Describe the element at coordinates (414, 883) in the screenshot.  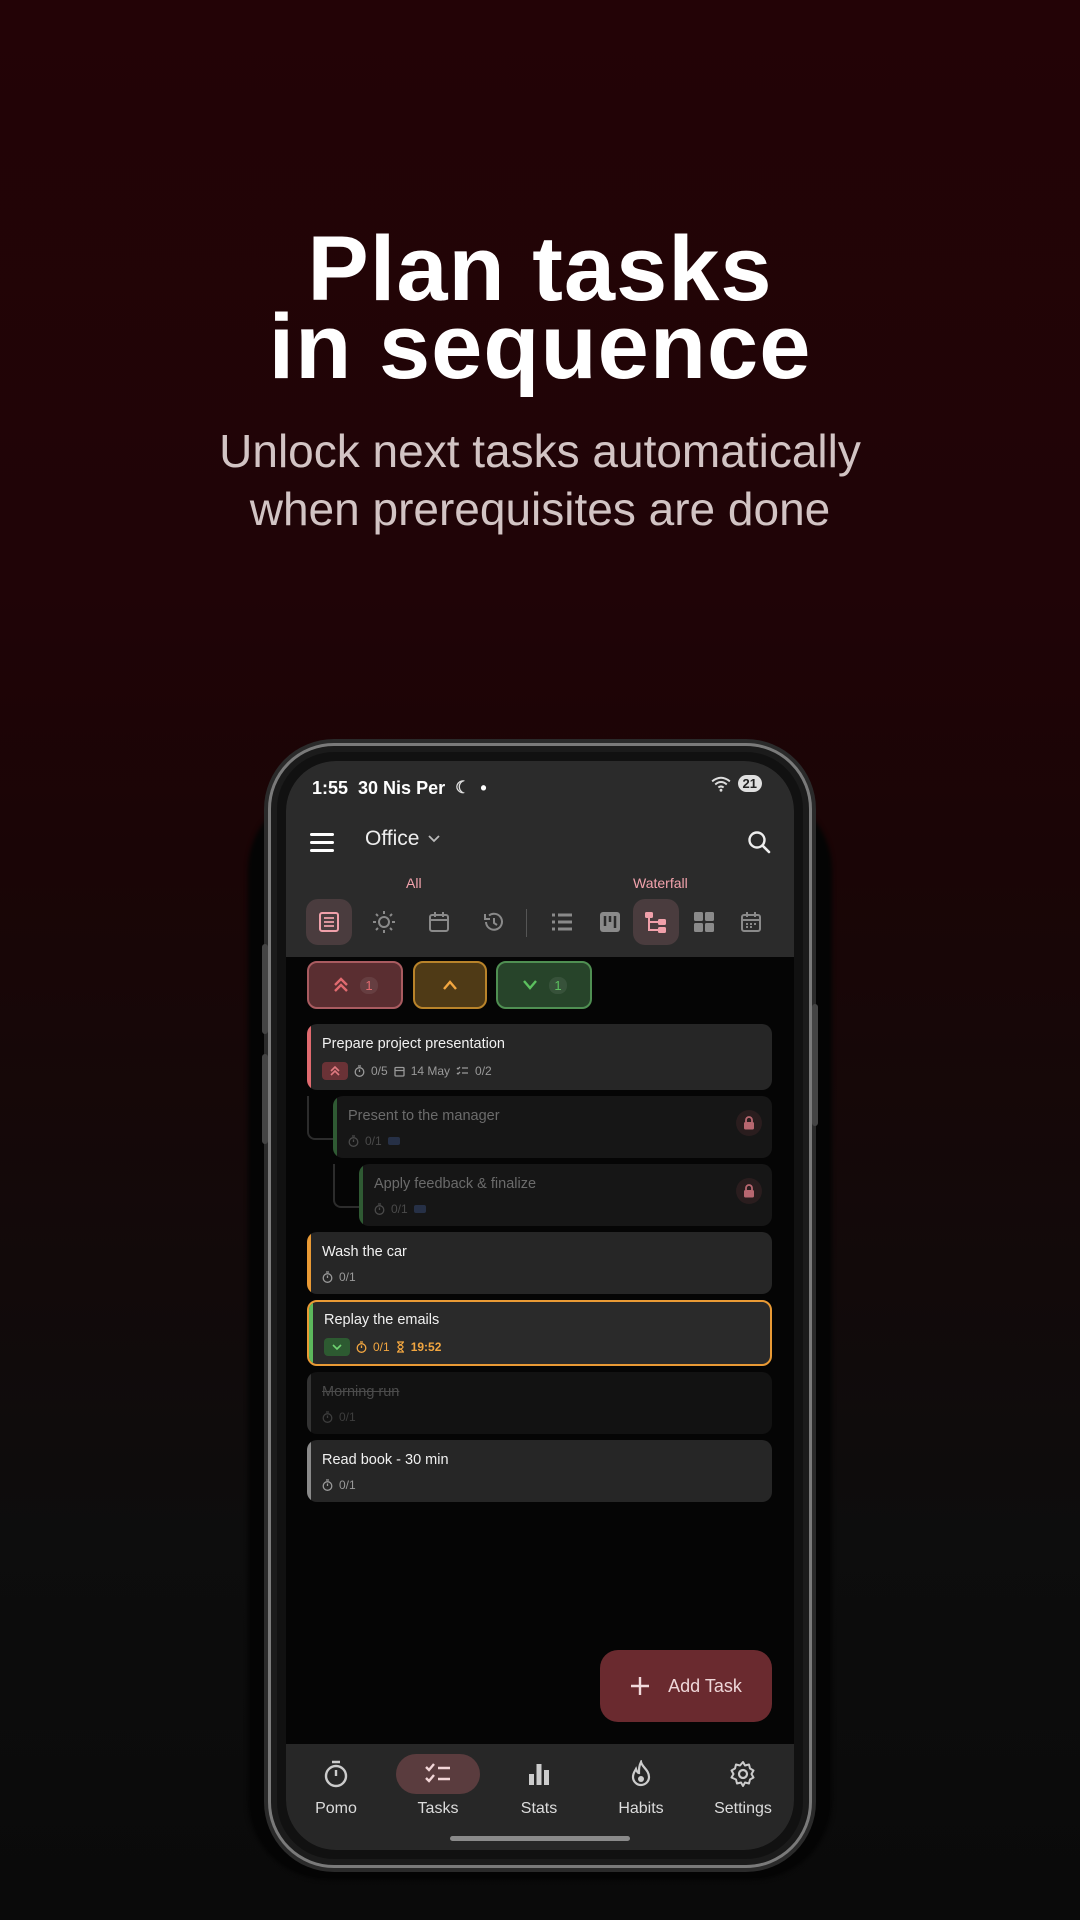
I see `filter-label-all: All` at that location.